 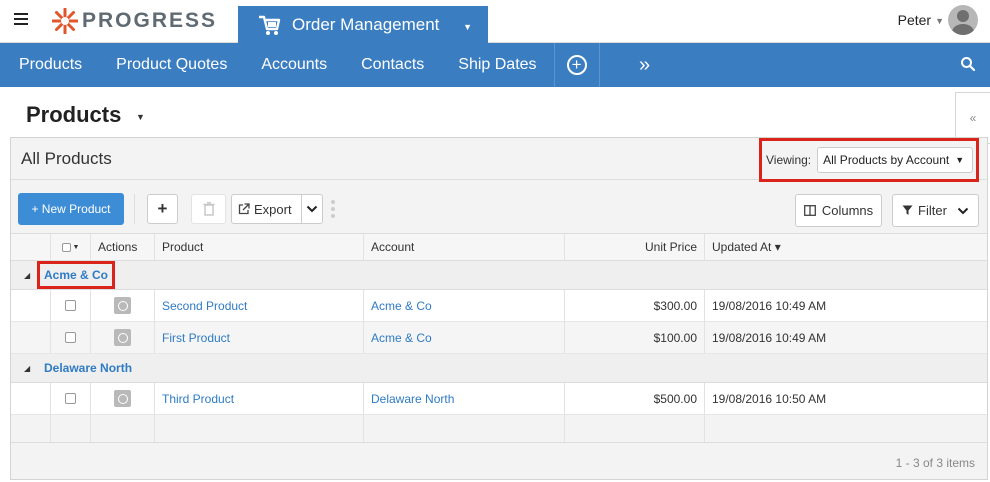 What do you see at coordinates (259, 398) in the screenshot?
I see `product-link: Third Product` at bounding box center [259, 398].